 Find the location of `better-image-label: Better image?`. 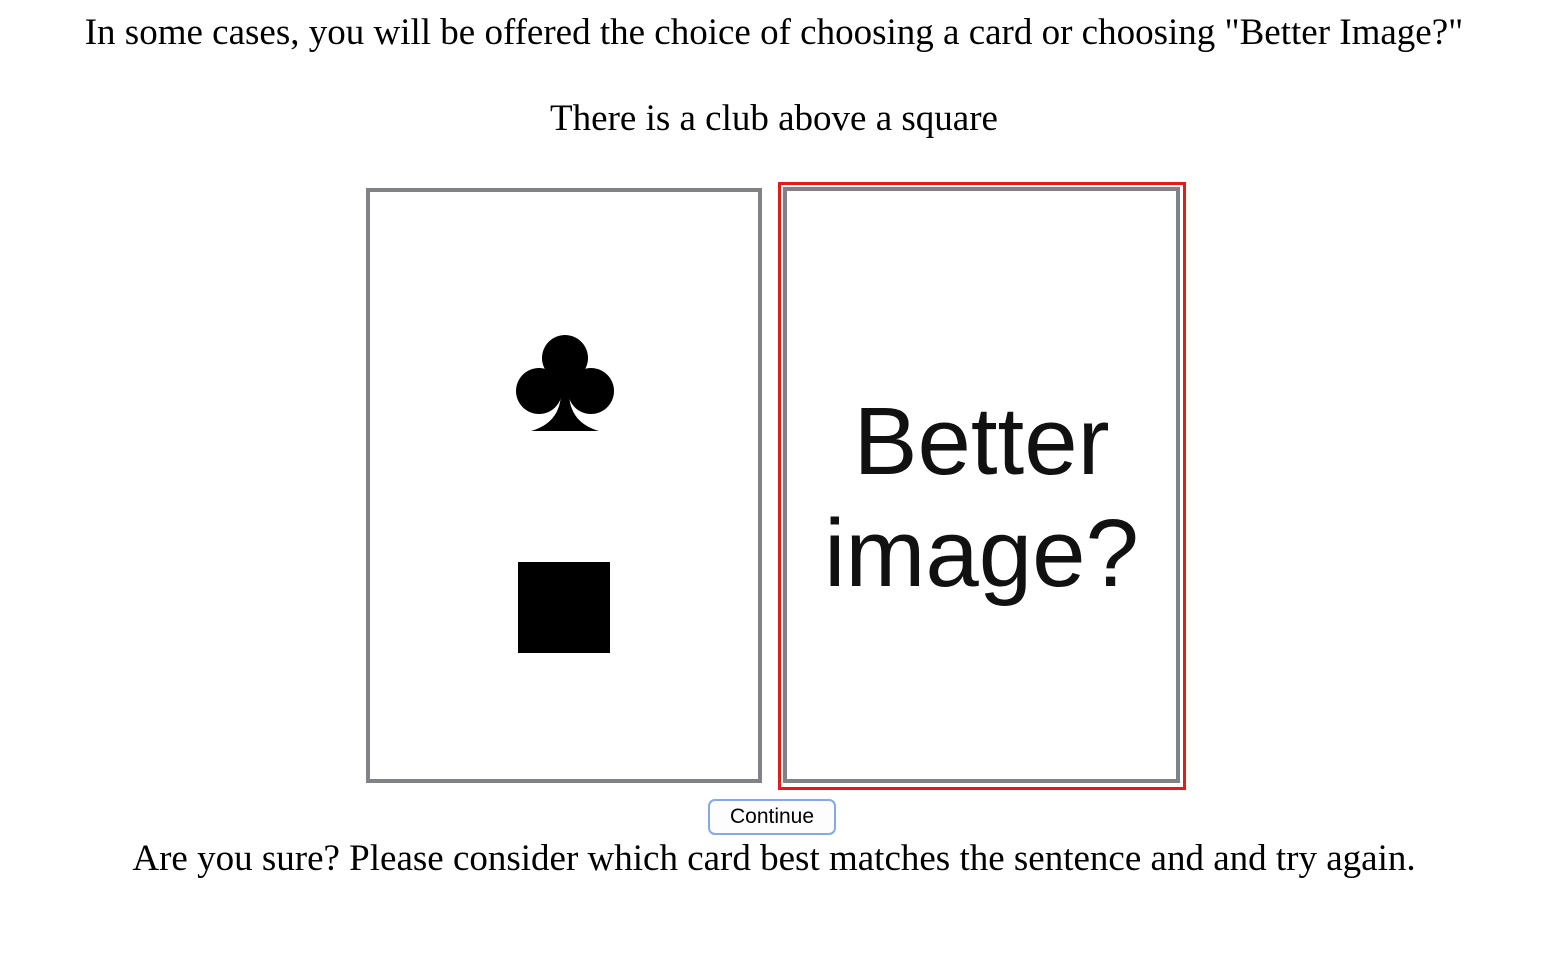

better-image-label: Better image? is located at coordinates (981, 498).